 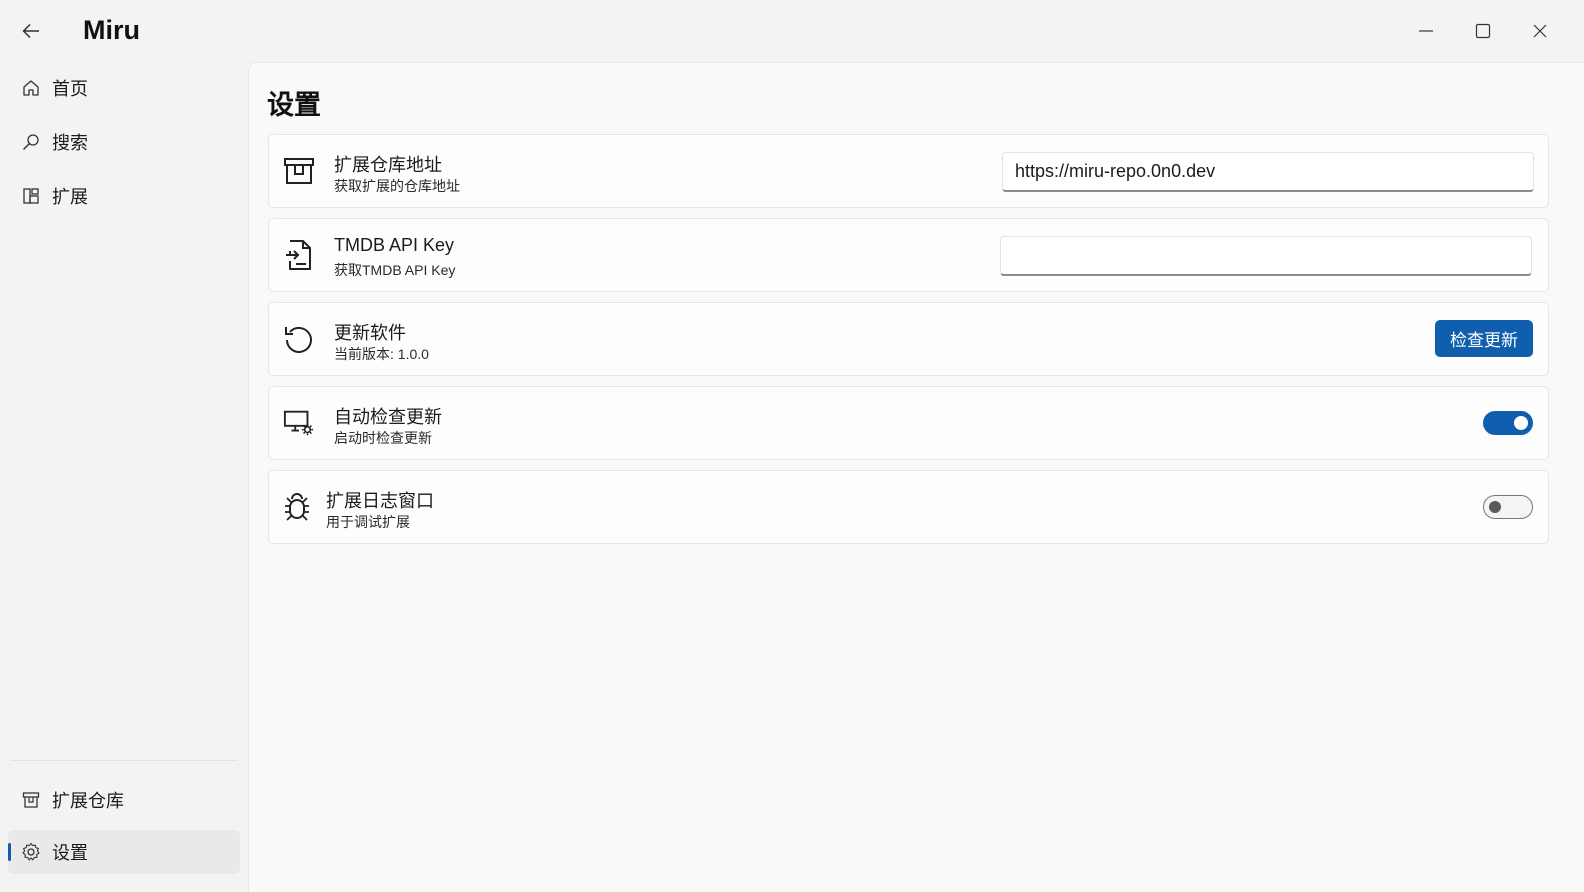 I want to click on setting-title: 更新软件, so click(x=370, y=333).